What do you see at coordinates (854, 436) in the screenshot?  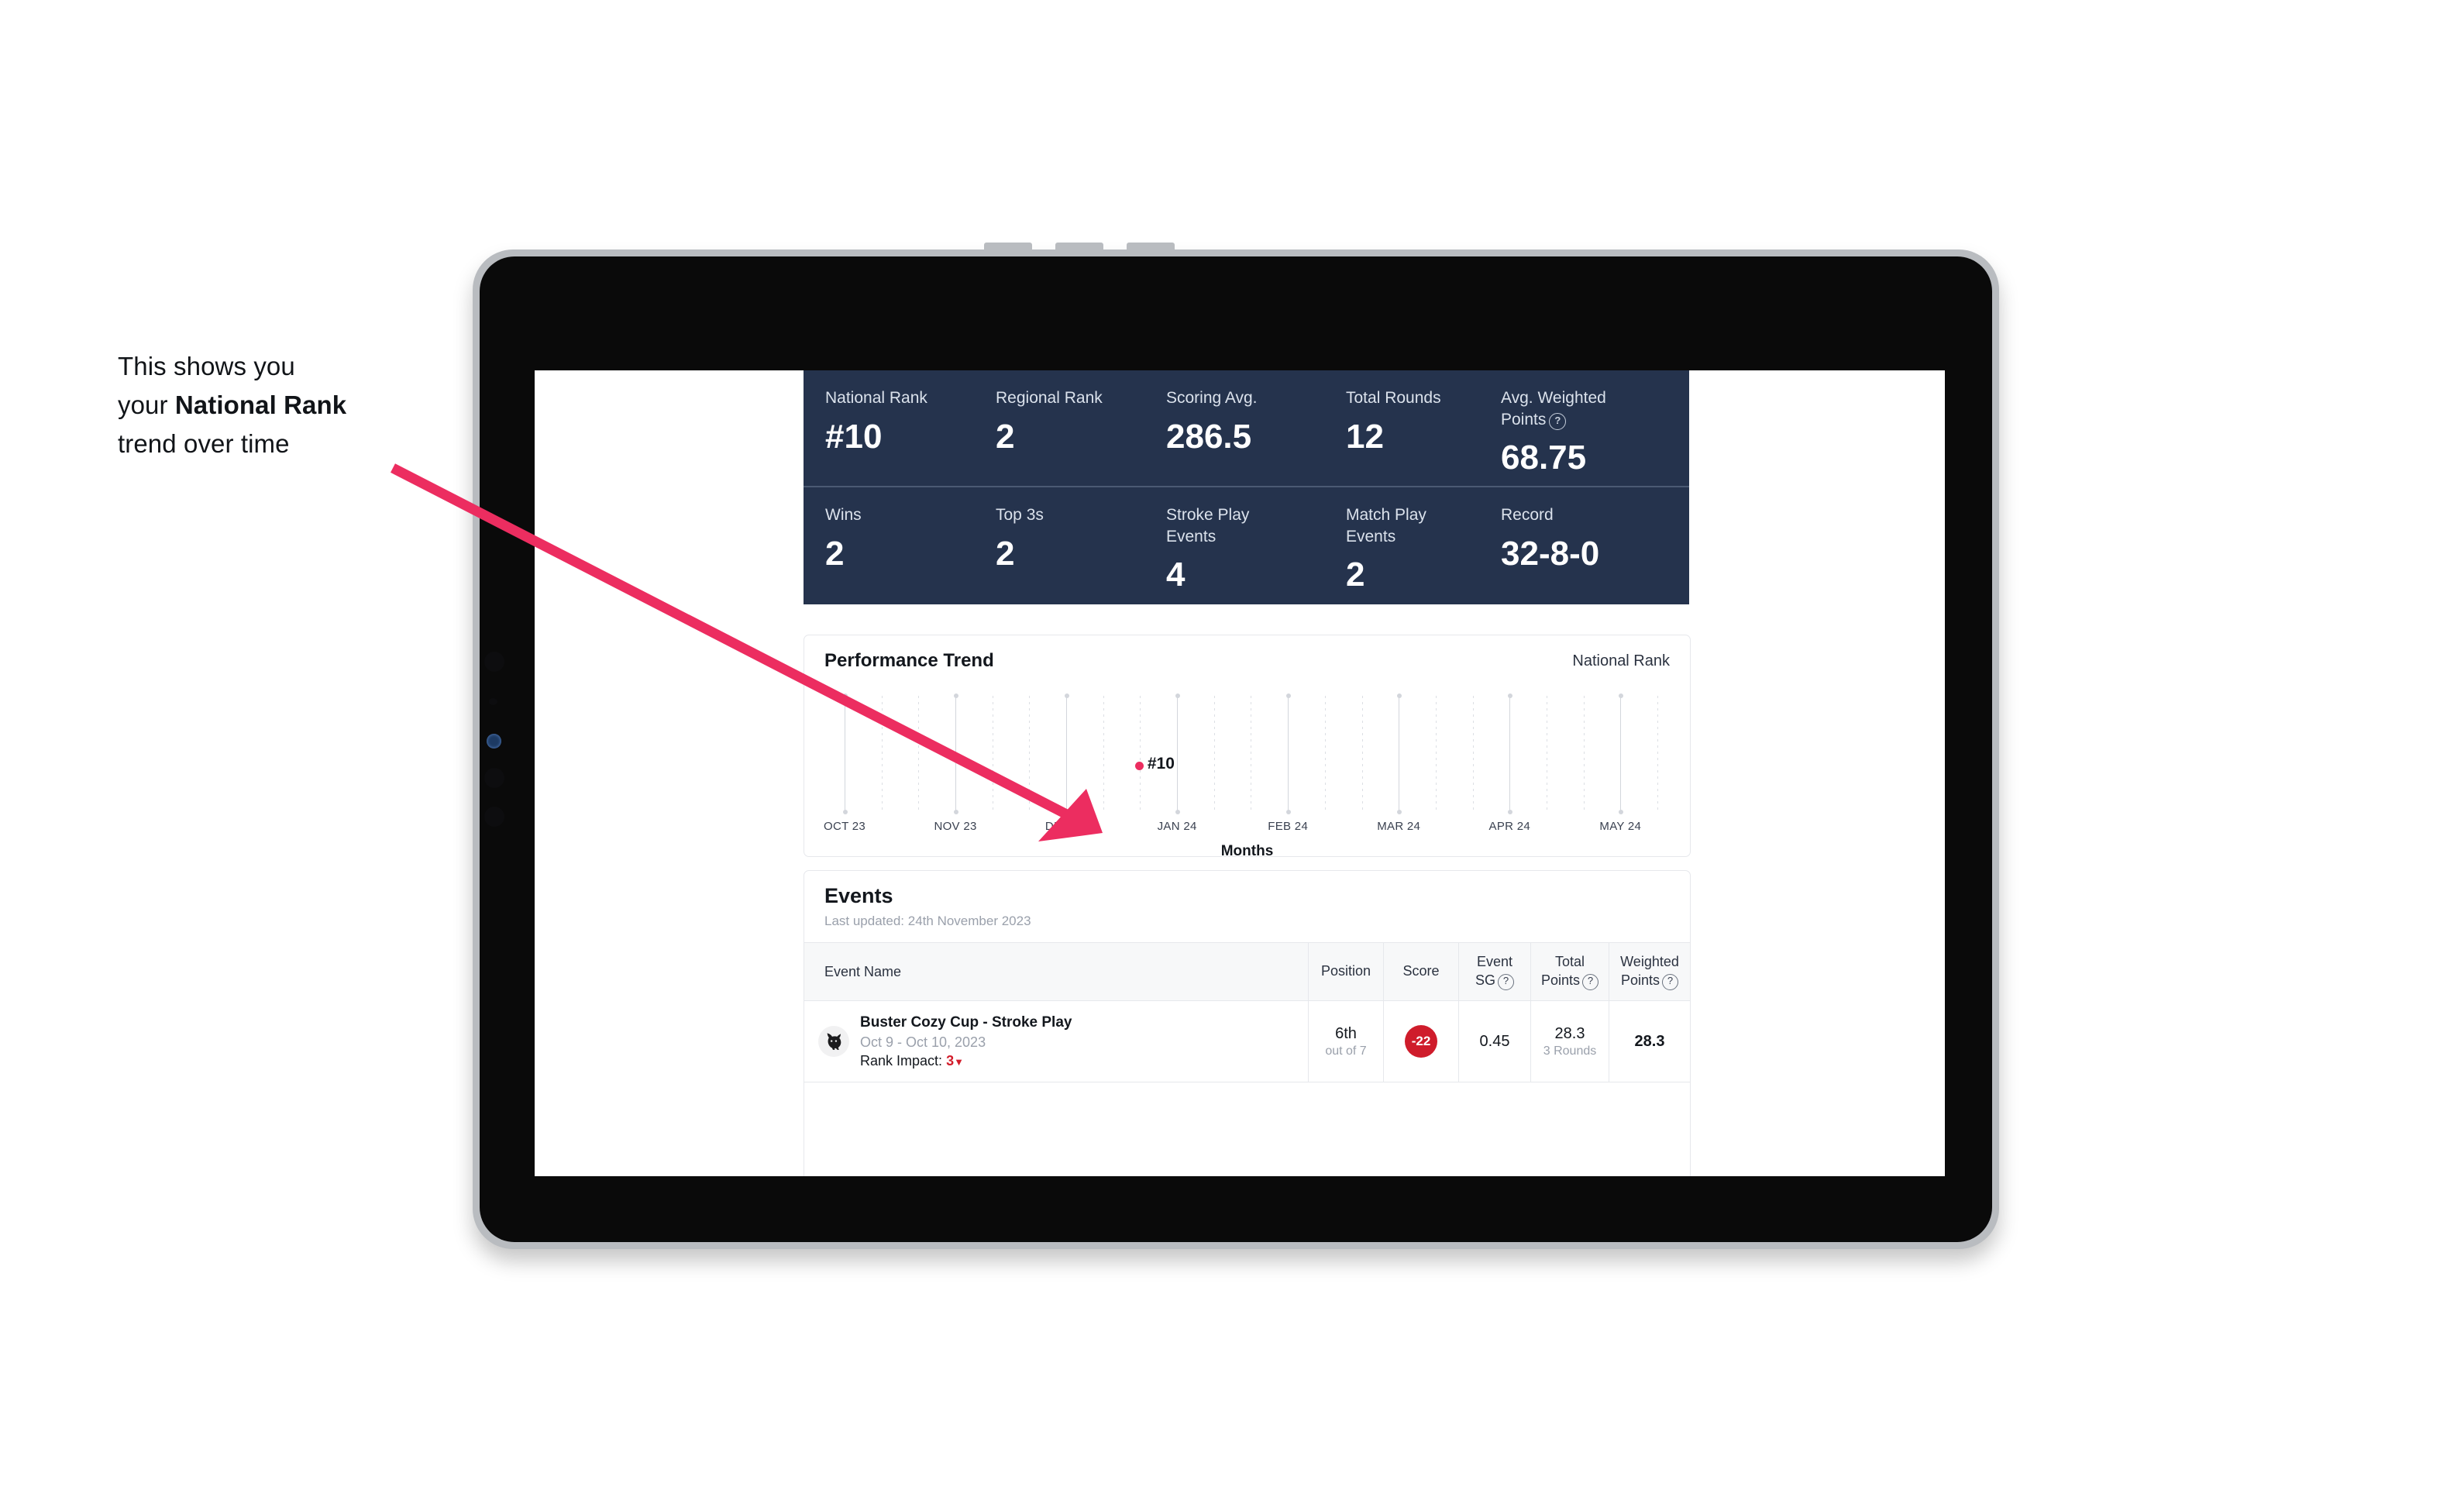 I see `stat-value: #10` at bounding box center [854, 436].